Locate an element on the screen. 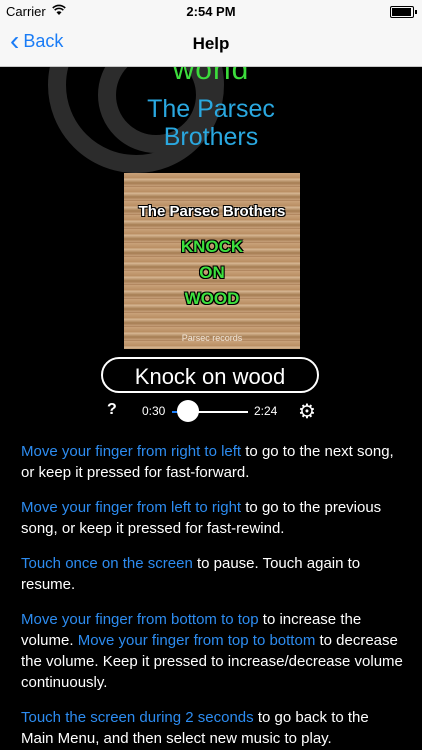 The image size is (422, 750). artwork-title-text: world is located at coordinates (211, 76).